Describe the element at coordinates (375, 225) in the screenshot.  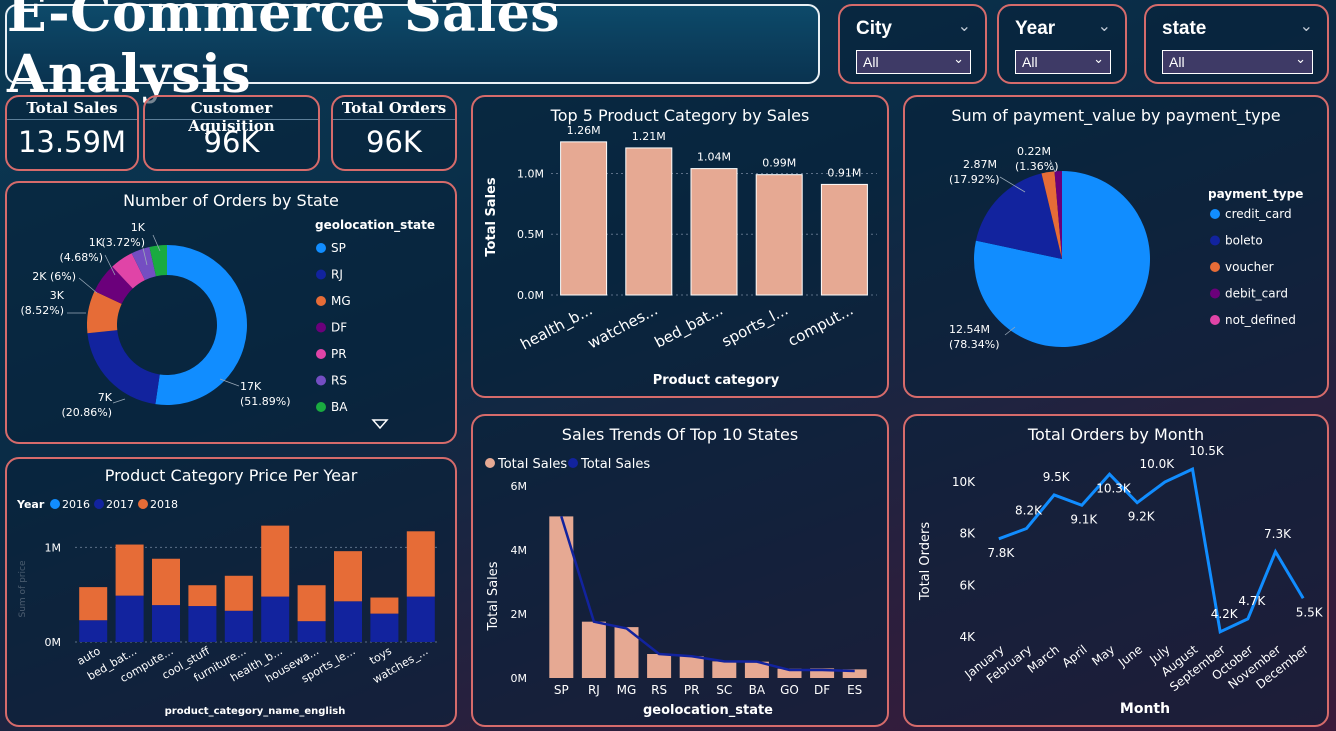
I see `legend-title: geolocation_state` at that location.